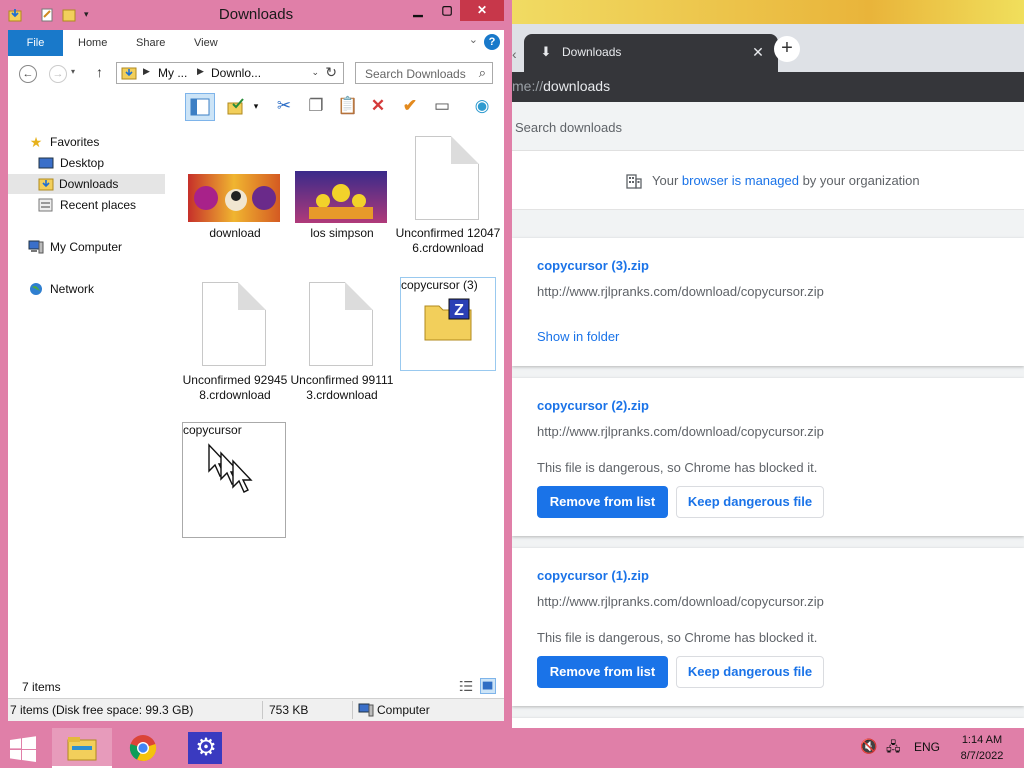  What do you see at coordinates (150, 43) in the screenshot?
I see `tab-share: Share` at bounding box center [150, 43].